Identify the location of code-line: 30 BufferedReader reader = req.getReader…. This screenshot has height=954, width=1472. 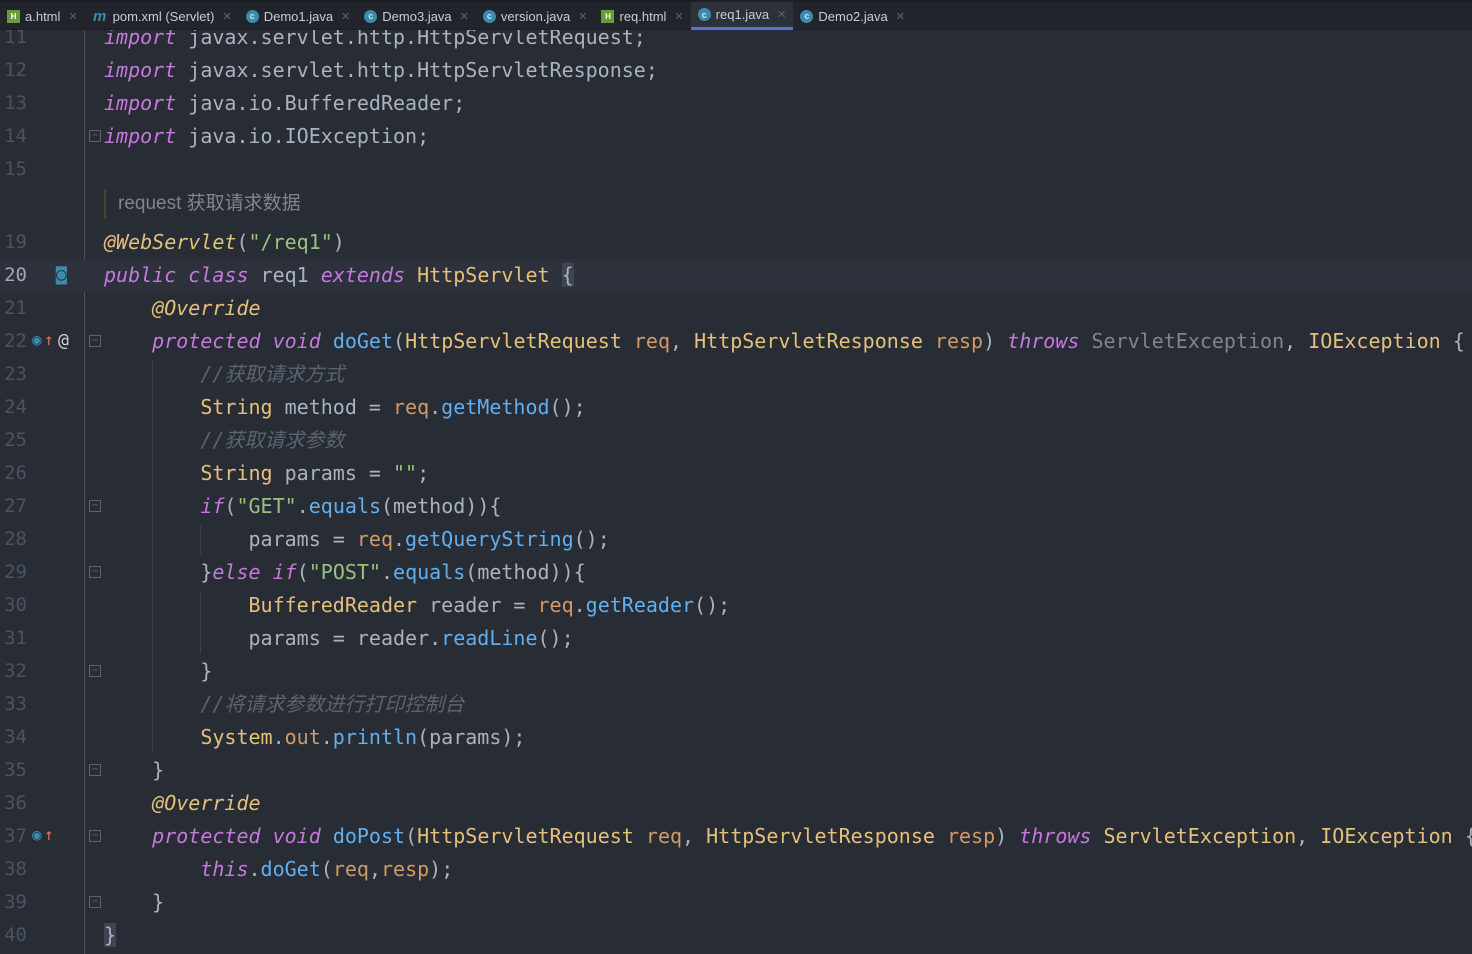
(736, 605).